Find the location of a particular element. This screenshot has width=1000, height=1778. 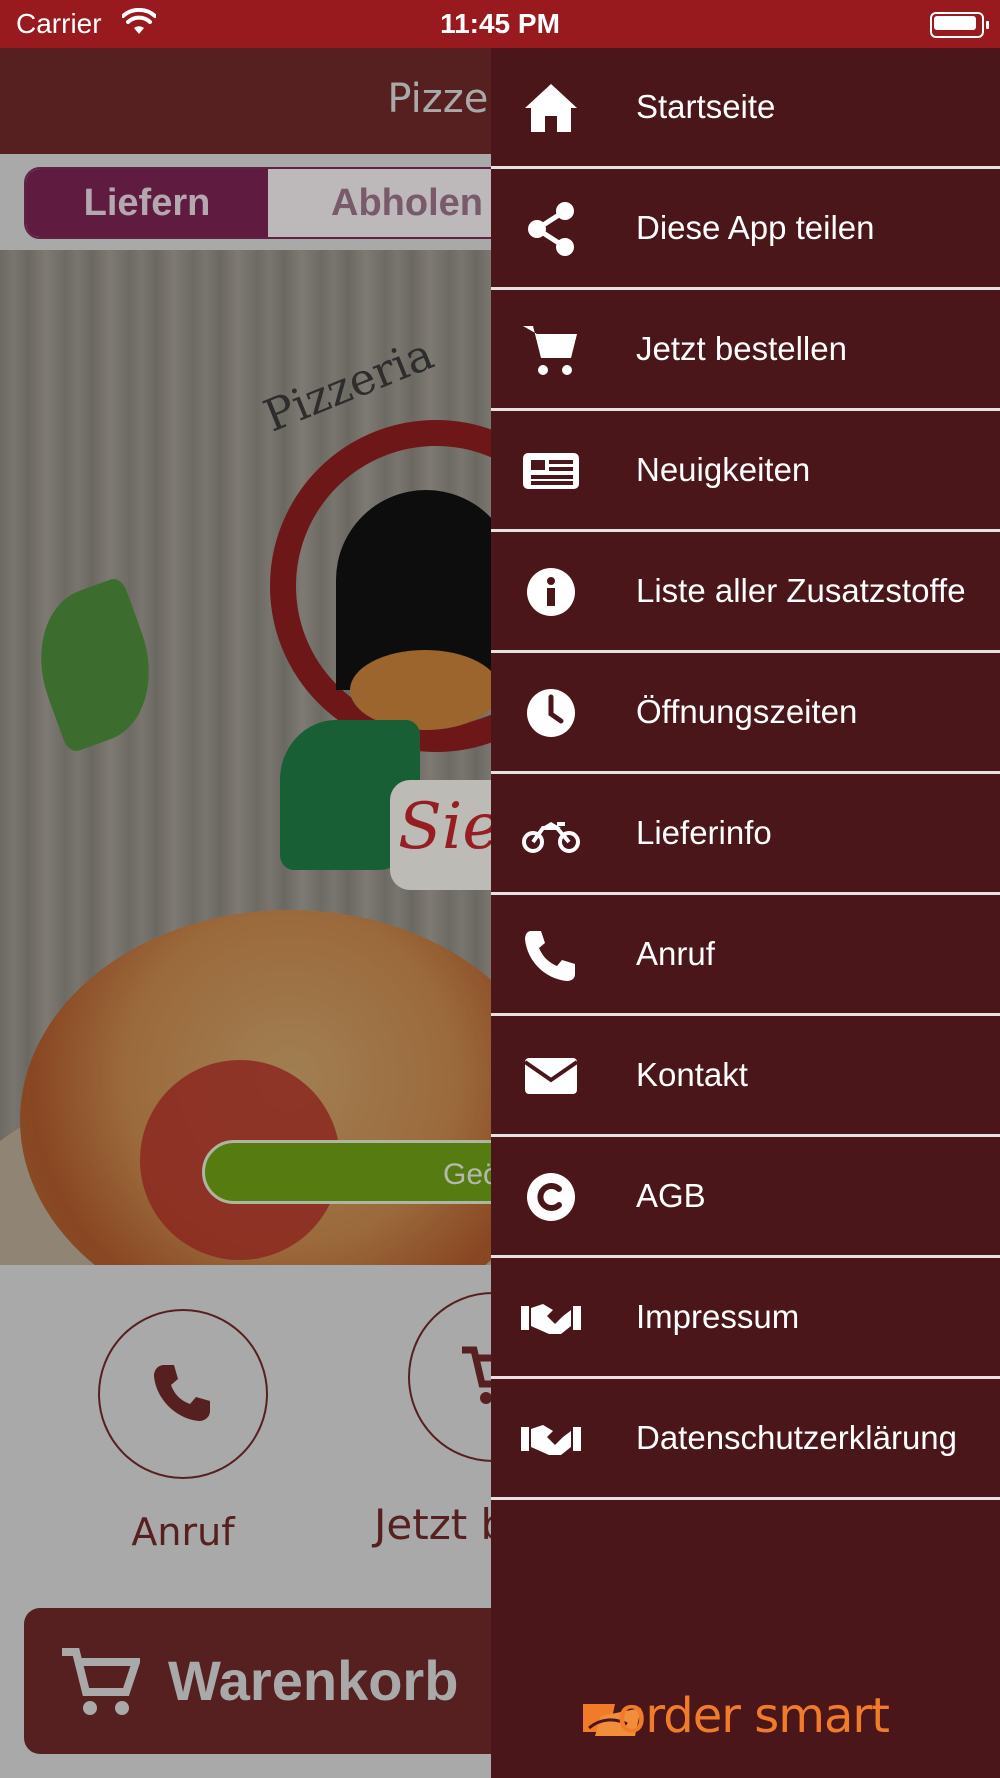

menu-item-datenschutz: Datenschutzerklärung is located at coordinates (745, 1439).